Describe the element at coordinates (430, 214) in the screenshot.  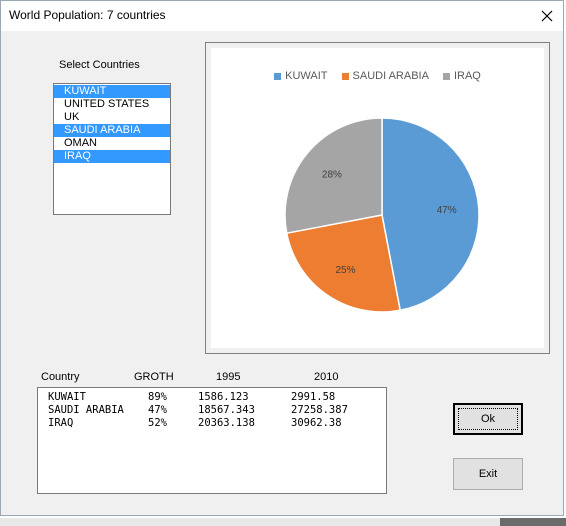
I see `pie-slice` at that location.